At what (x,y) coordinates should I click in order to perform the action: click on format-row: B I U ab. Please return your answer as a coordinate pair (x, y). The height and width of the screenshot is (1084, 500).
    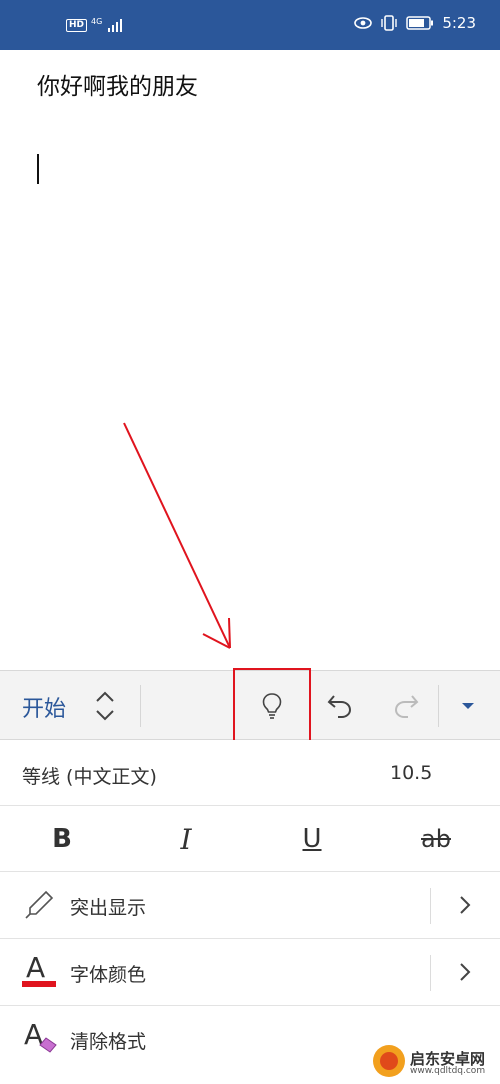
    Looking at the image, I should click on (250, 839).